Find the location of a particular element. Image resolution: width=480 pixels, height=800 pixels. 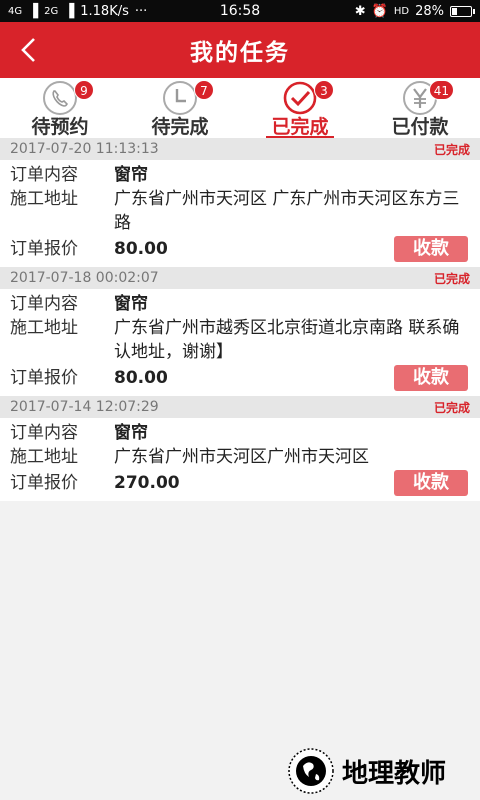

chevron-left-icon is located at coordinates (28, 50).